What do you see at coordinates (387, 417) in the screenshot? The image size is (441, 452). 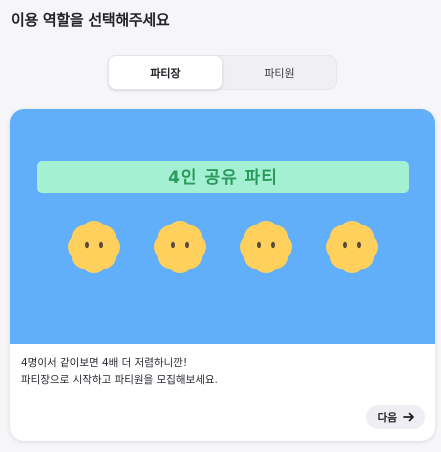 I see `next-button-label: 다음` at bounding box center [387, 417].